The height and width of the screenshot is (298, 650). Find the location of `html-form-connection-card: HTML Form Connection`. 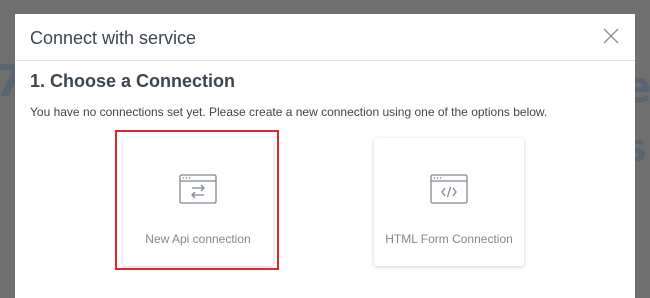

html-form-connection-card: HTML Form Connection is located at coordinates (449, 202).